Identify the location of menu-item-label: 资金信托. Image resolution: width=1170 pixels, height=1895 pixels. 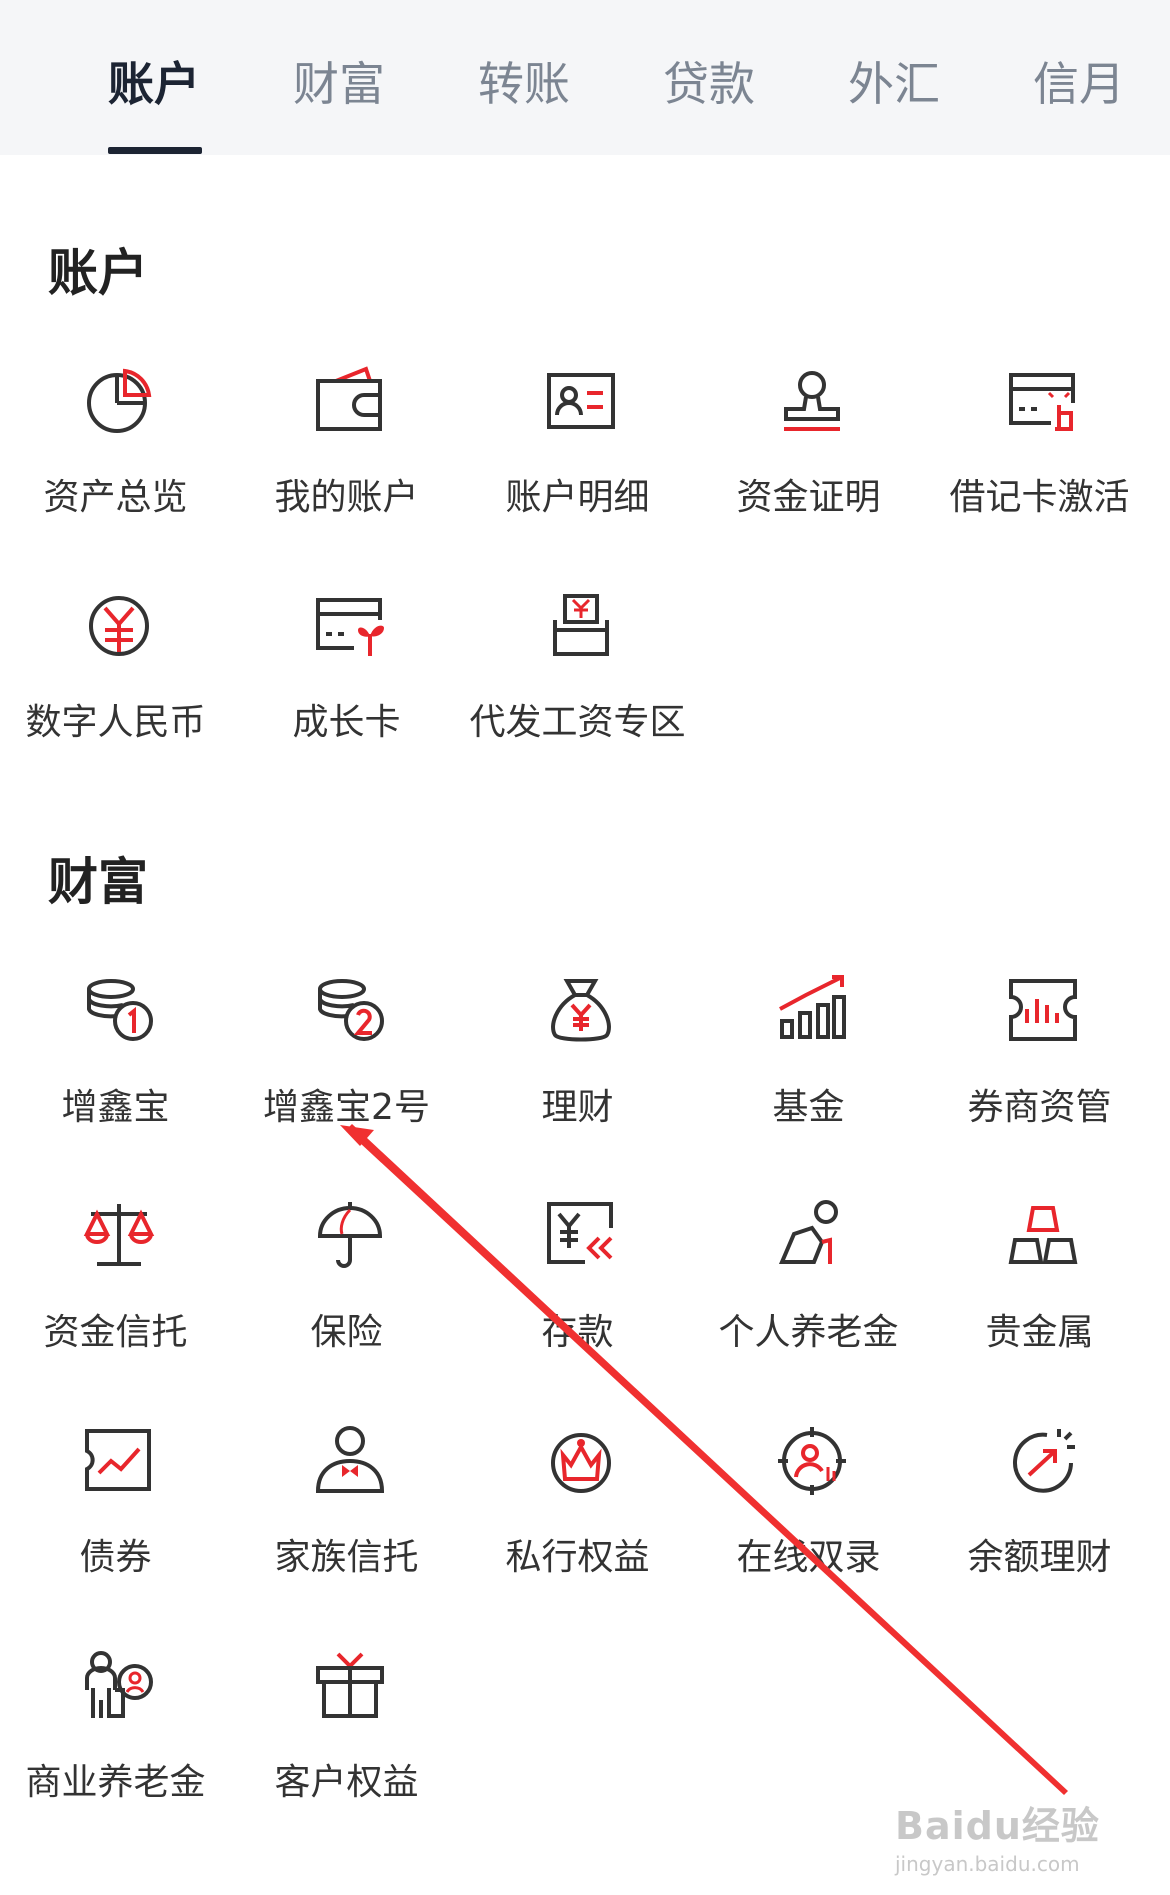
(115, 1332).